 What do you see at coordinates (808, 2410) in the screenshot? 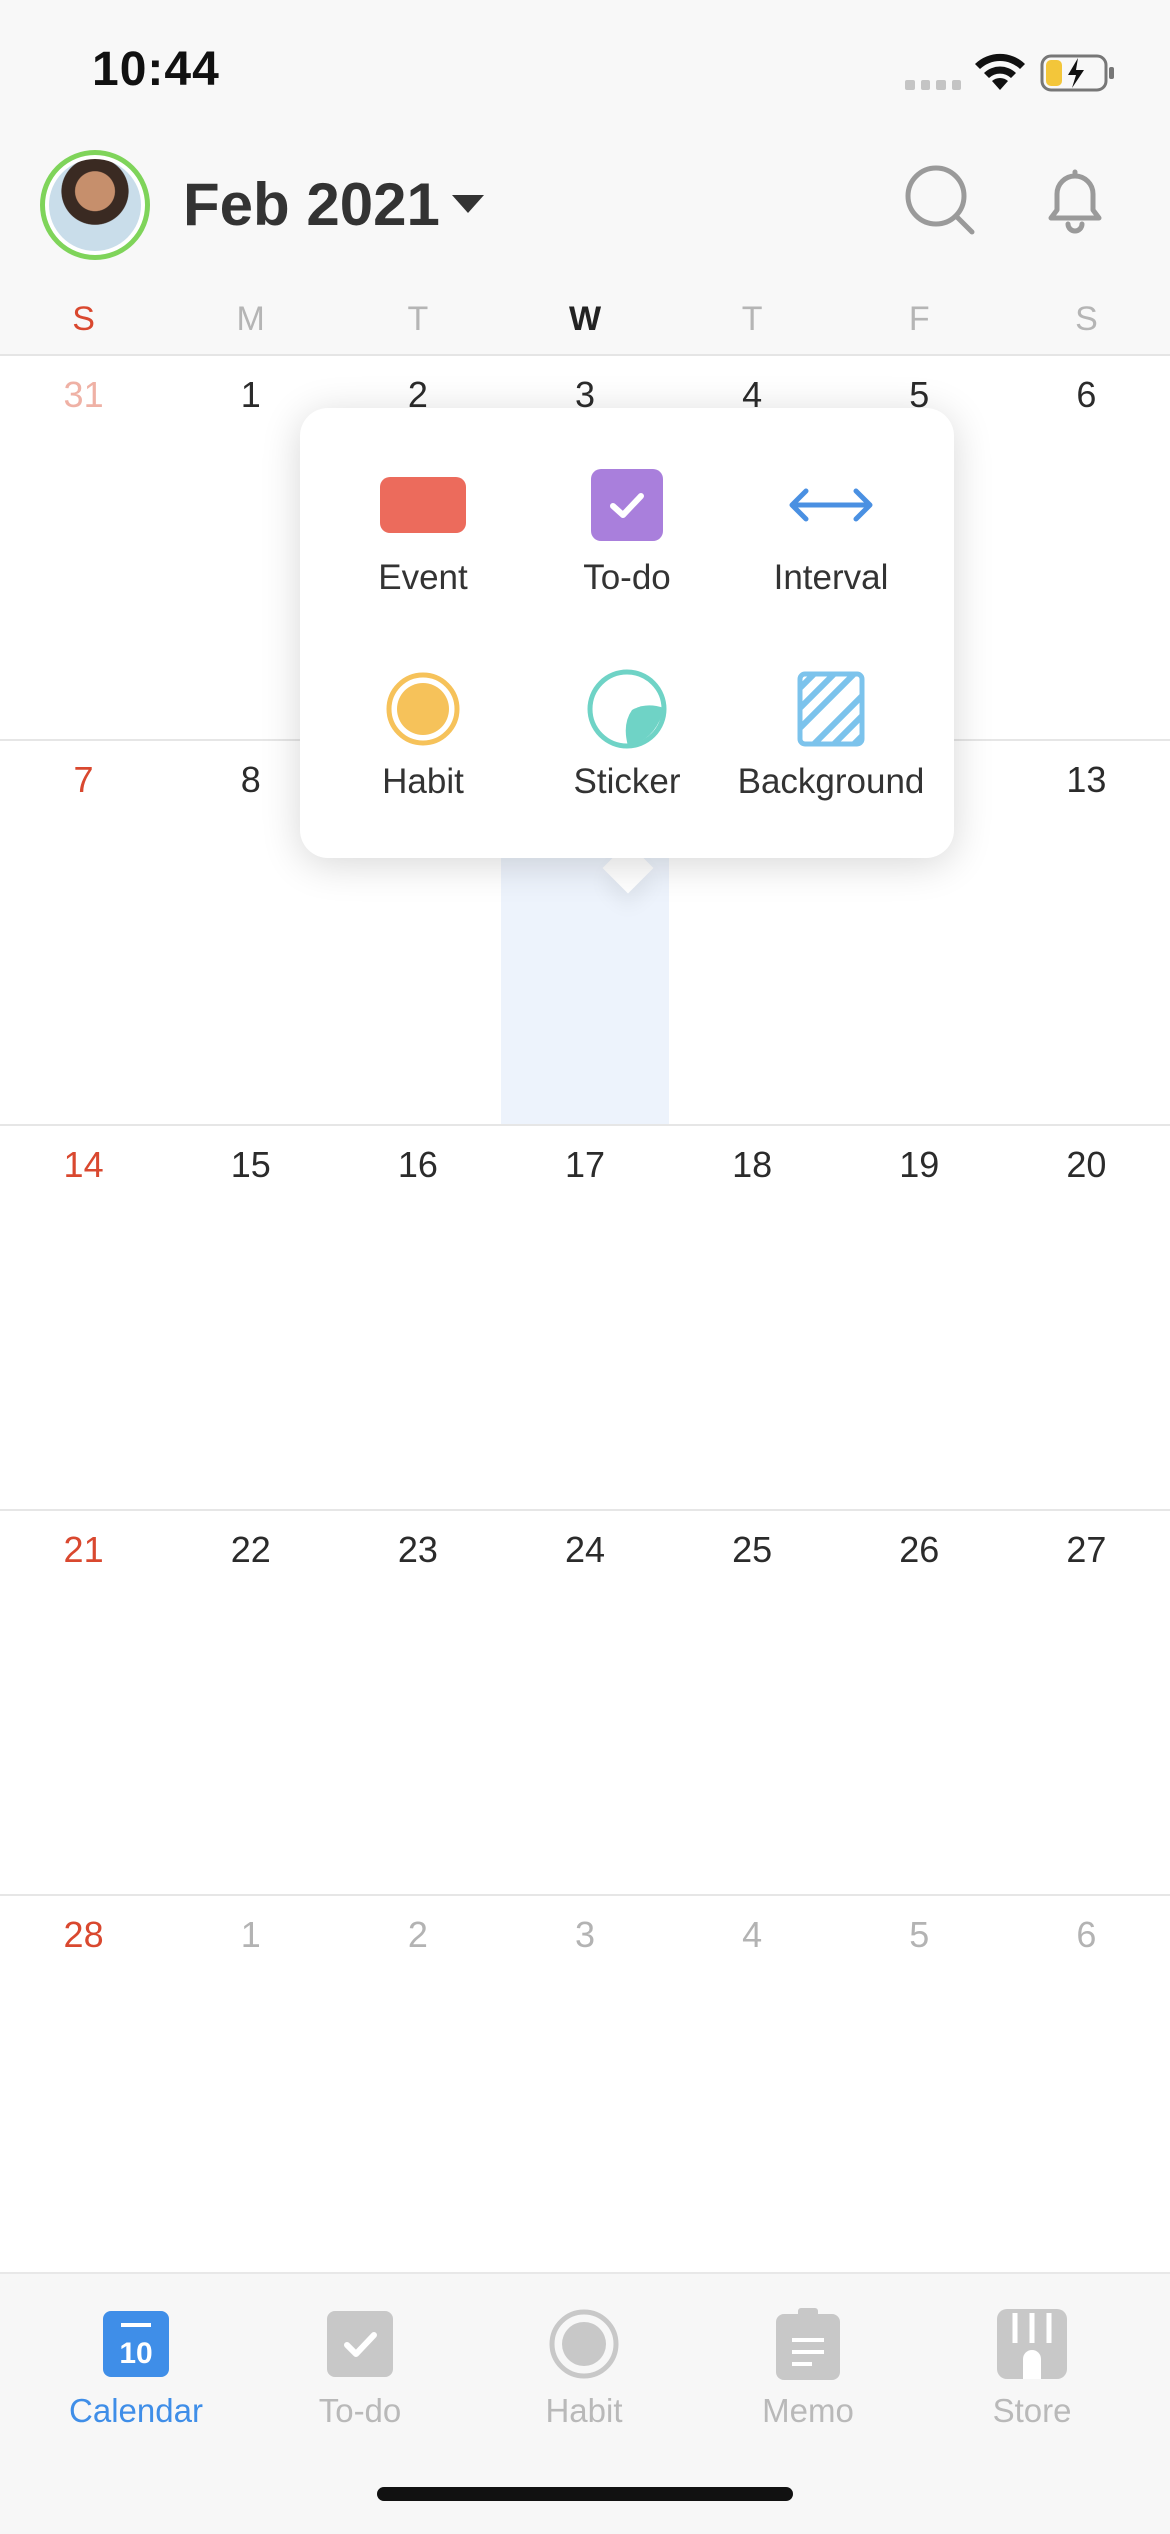
I see `tab-memo-label: Memo` at bounding box center [808, 2410].